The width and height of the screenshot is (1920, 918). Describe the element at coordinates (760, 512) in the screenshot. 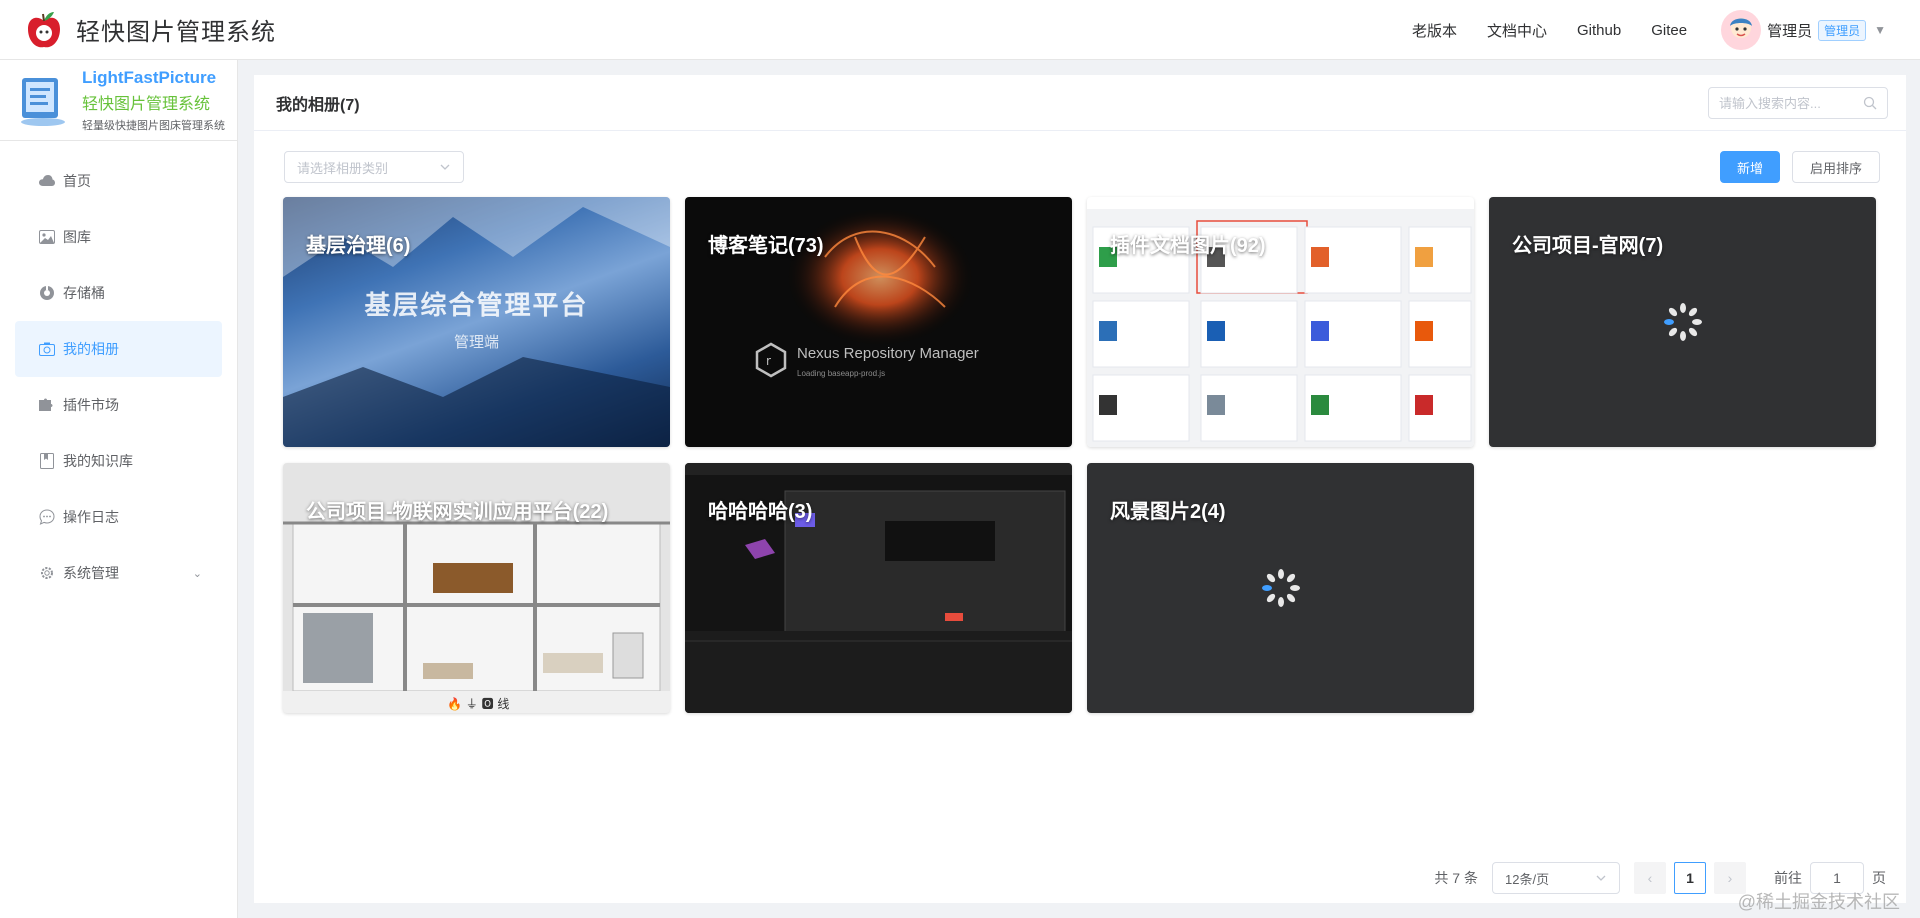

I see `album-title: 哈哈哈哈(3)` at that location.